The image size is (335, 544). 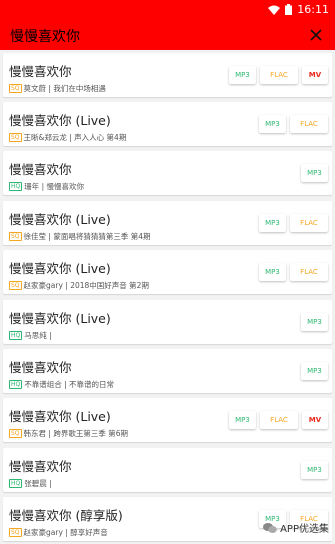 I want to click on song-row: 慢慢喜欢你 HQ 不靠谱组合 | 不靠谱的日常 MP3, so click(x=167, y=371).